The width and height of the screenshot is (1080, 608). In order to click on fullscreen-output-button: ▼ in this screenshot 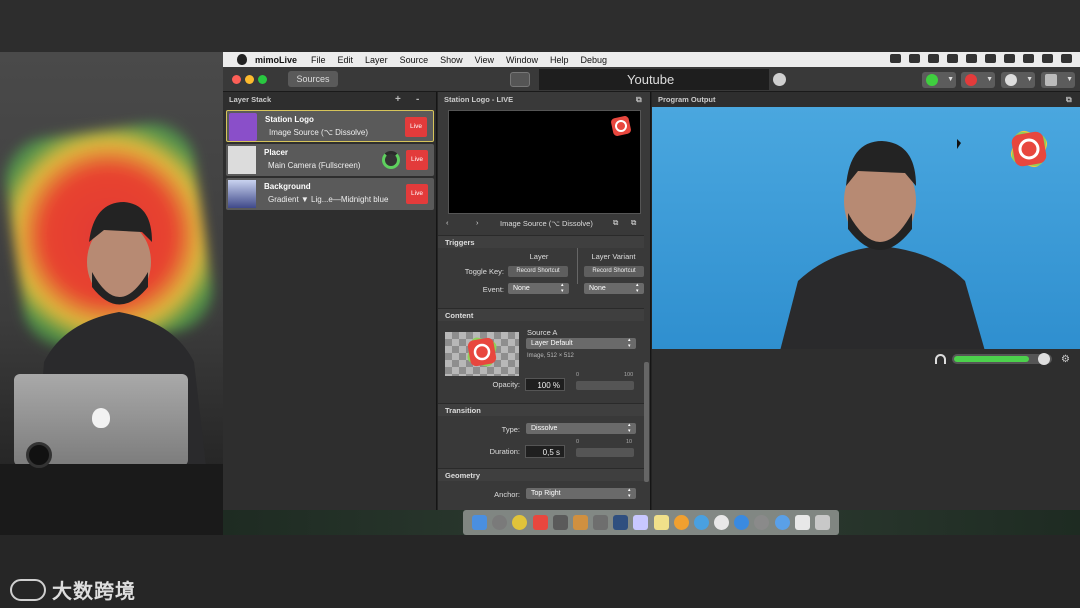, I will do `click(1018, 80)`.